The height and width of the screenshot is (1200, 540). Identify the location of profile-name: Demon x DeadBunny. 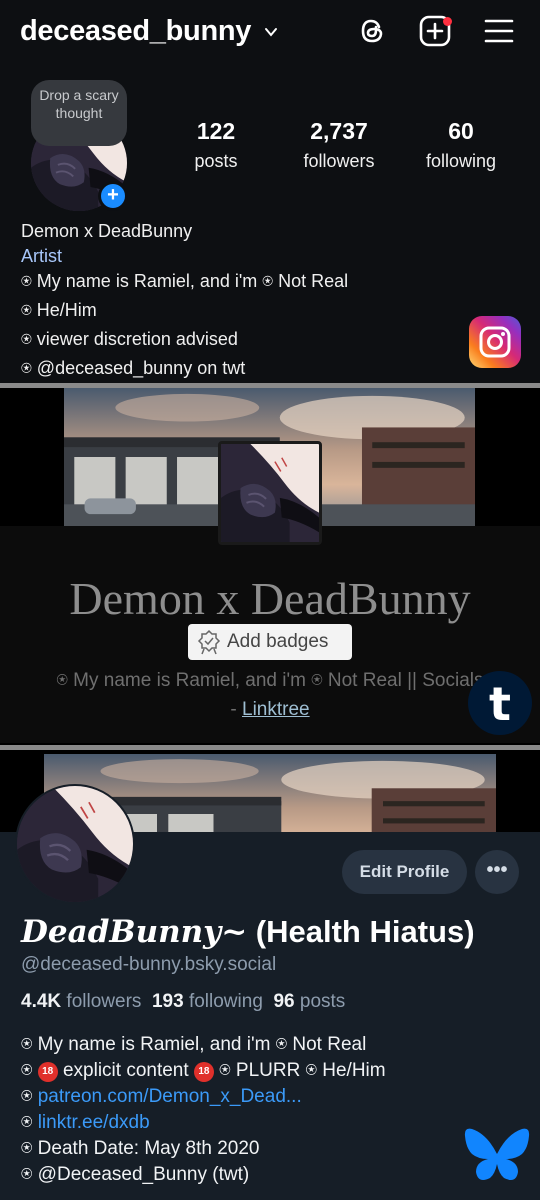
(107, 231).